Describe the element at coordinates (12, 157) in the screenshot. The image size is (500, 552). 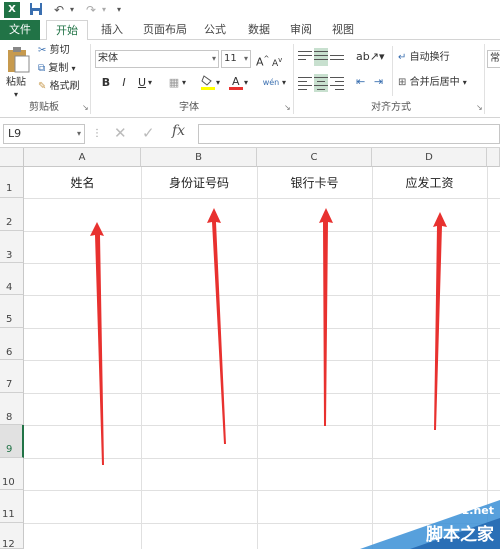
I see `select-all-corner` at that location.